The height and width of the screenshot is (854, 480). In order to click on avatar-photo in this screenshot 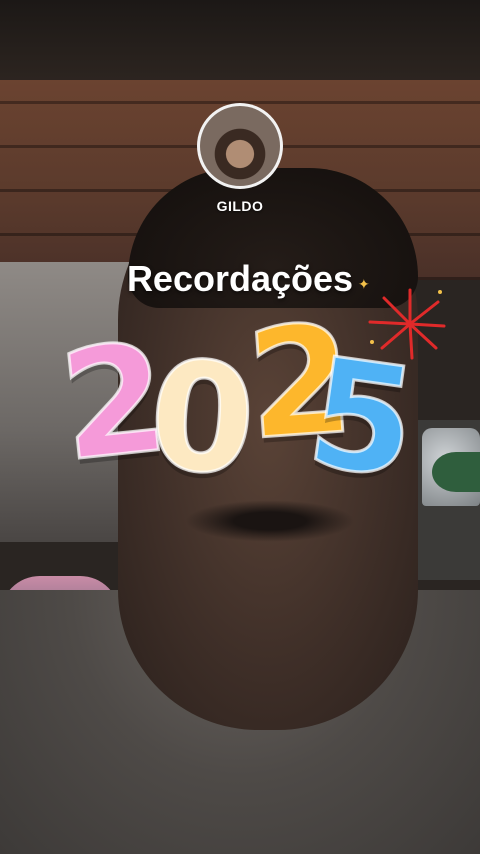, I will do `click(240, 146)`.